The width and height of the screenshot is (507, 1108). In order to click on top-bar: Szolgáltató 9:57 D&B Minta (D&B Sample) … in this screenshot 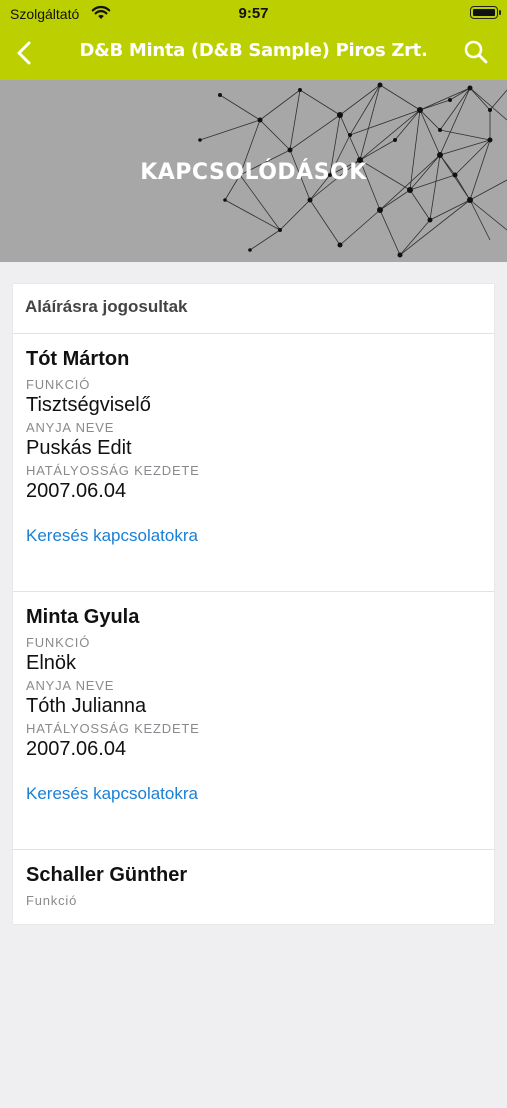, I will do `click(253, 40)`.